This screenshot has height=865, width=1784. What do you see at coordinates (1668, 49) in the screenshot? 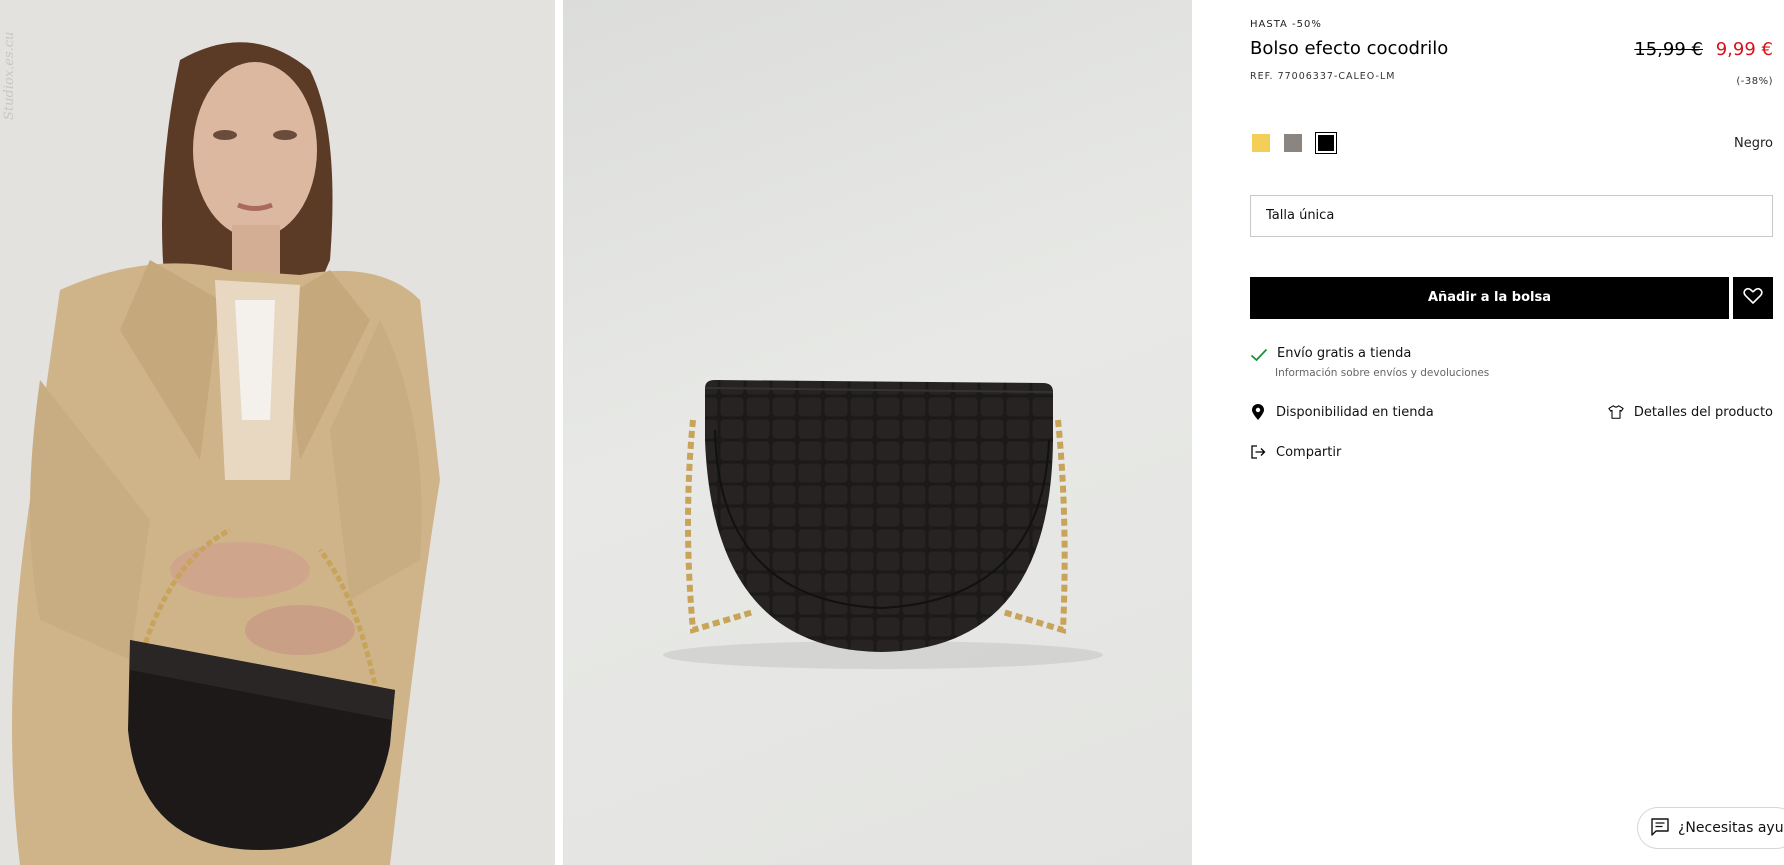
I see `original-price: 15,99 €` at bounding box center [1668, 49].